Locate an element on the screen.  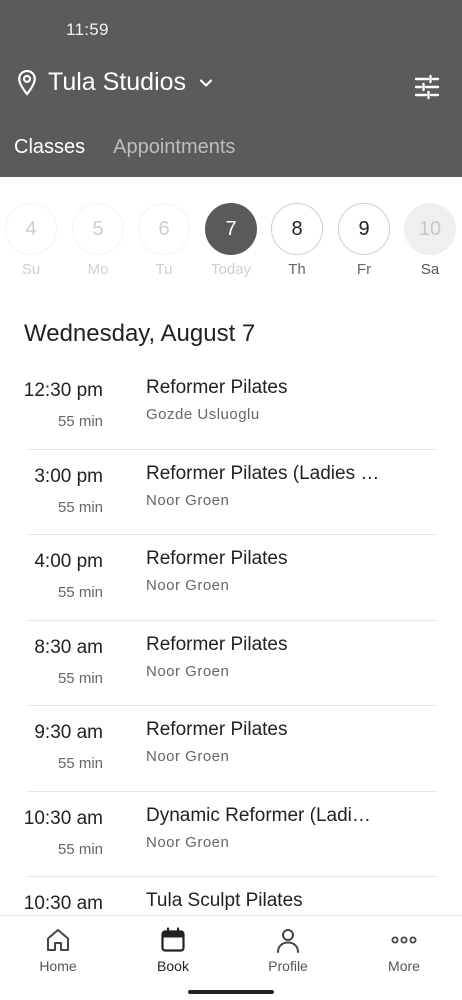
day-friday: 9 Fr is located at coordinates (364, 240).